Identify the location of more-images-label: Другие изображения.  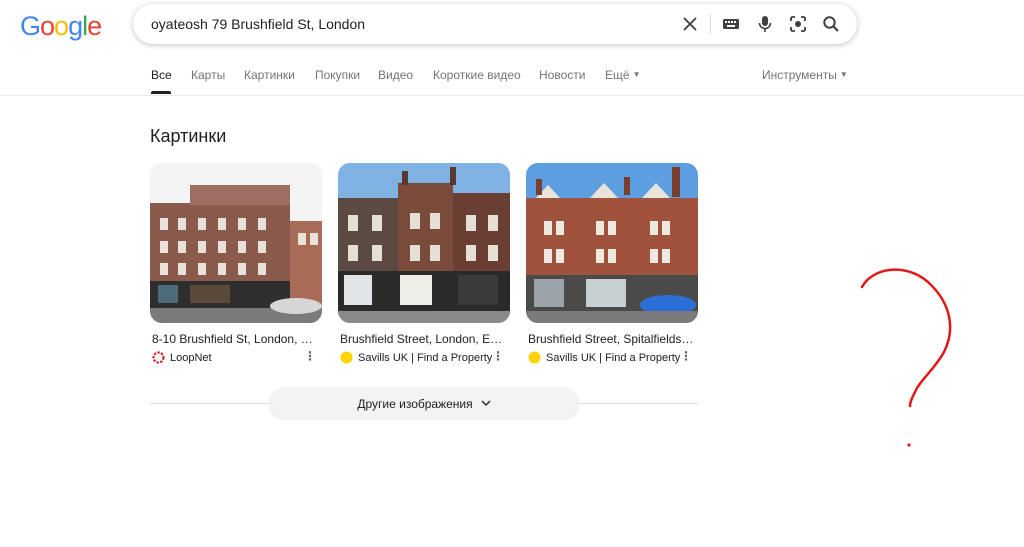
(415, 403).